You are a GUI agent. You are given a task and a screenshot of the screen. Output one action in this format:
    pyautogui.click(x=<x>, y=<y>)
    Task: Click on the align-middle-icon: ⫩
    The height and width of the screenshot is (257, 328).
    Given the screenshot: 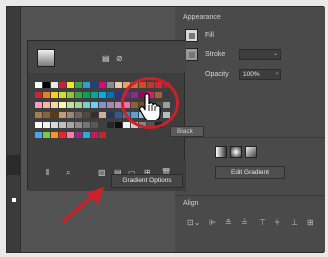 What is the action you would take?
    pyautogui.click(x=277, y=223)
    